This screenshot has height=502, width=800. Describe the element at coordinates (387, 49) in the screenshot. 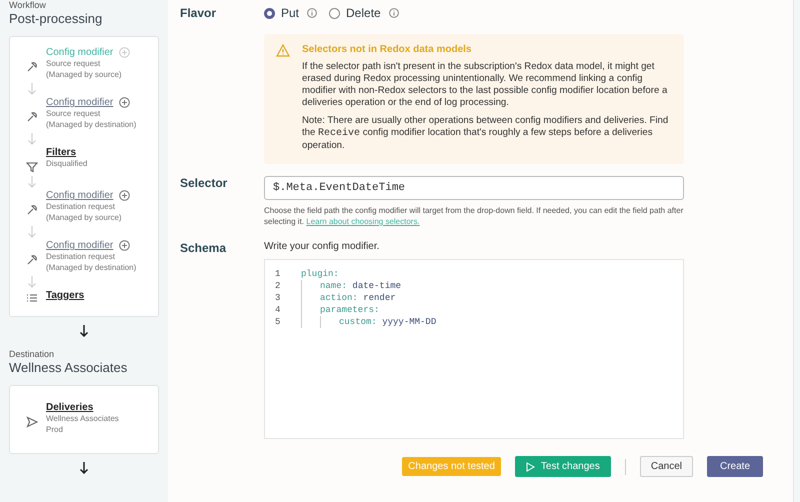

I see `warning-title: Selectors not in Redox data models` at that location.